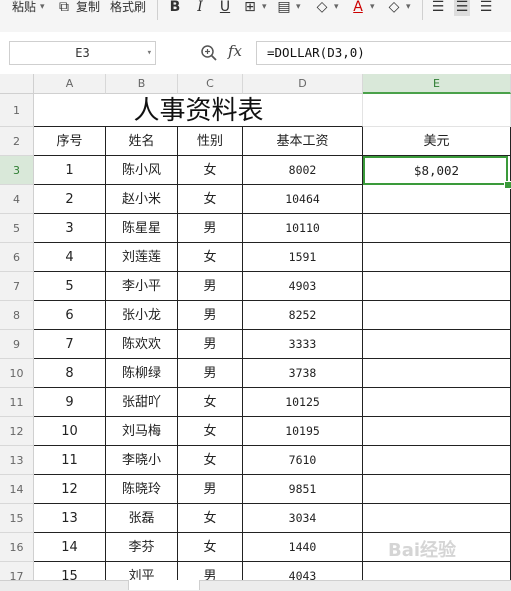 Image resolution: width=511 pixels, height=591 pixels. Describe the element at coordinates (64, 8) in the screenshot. I see `copy-icon: ⧉` at that location.